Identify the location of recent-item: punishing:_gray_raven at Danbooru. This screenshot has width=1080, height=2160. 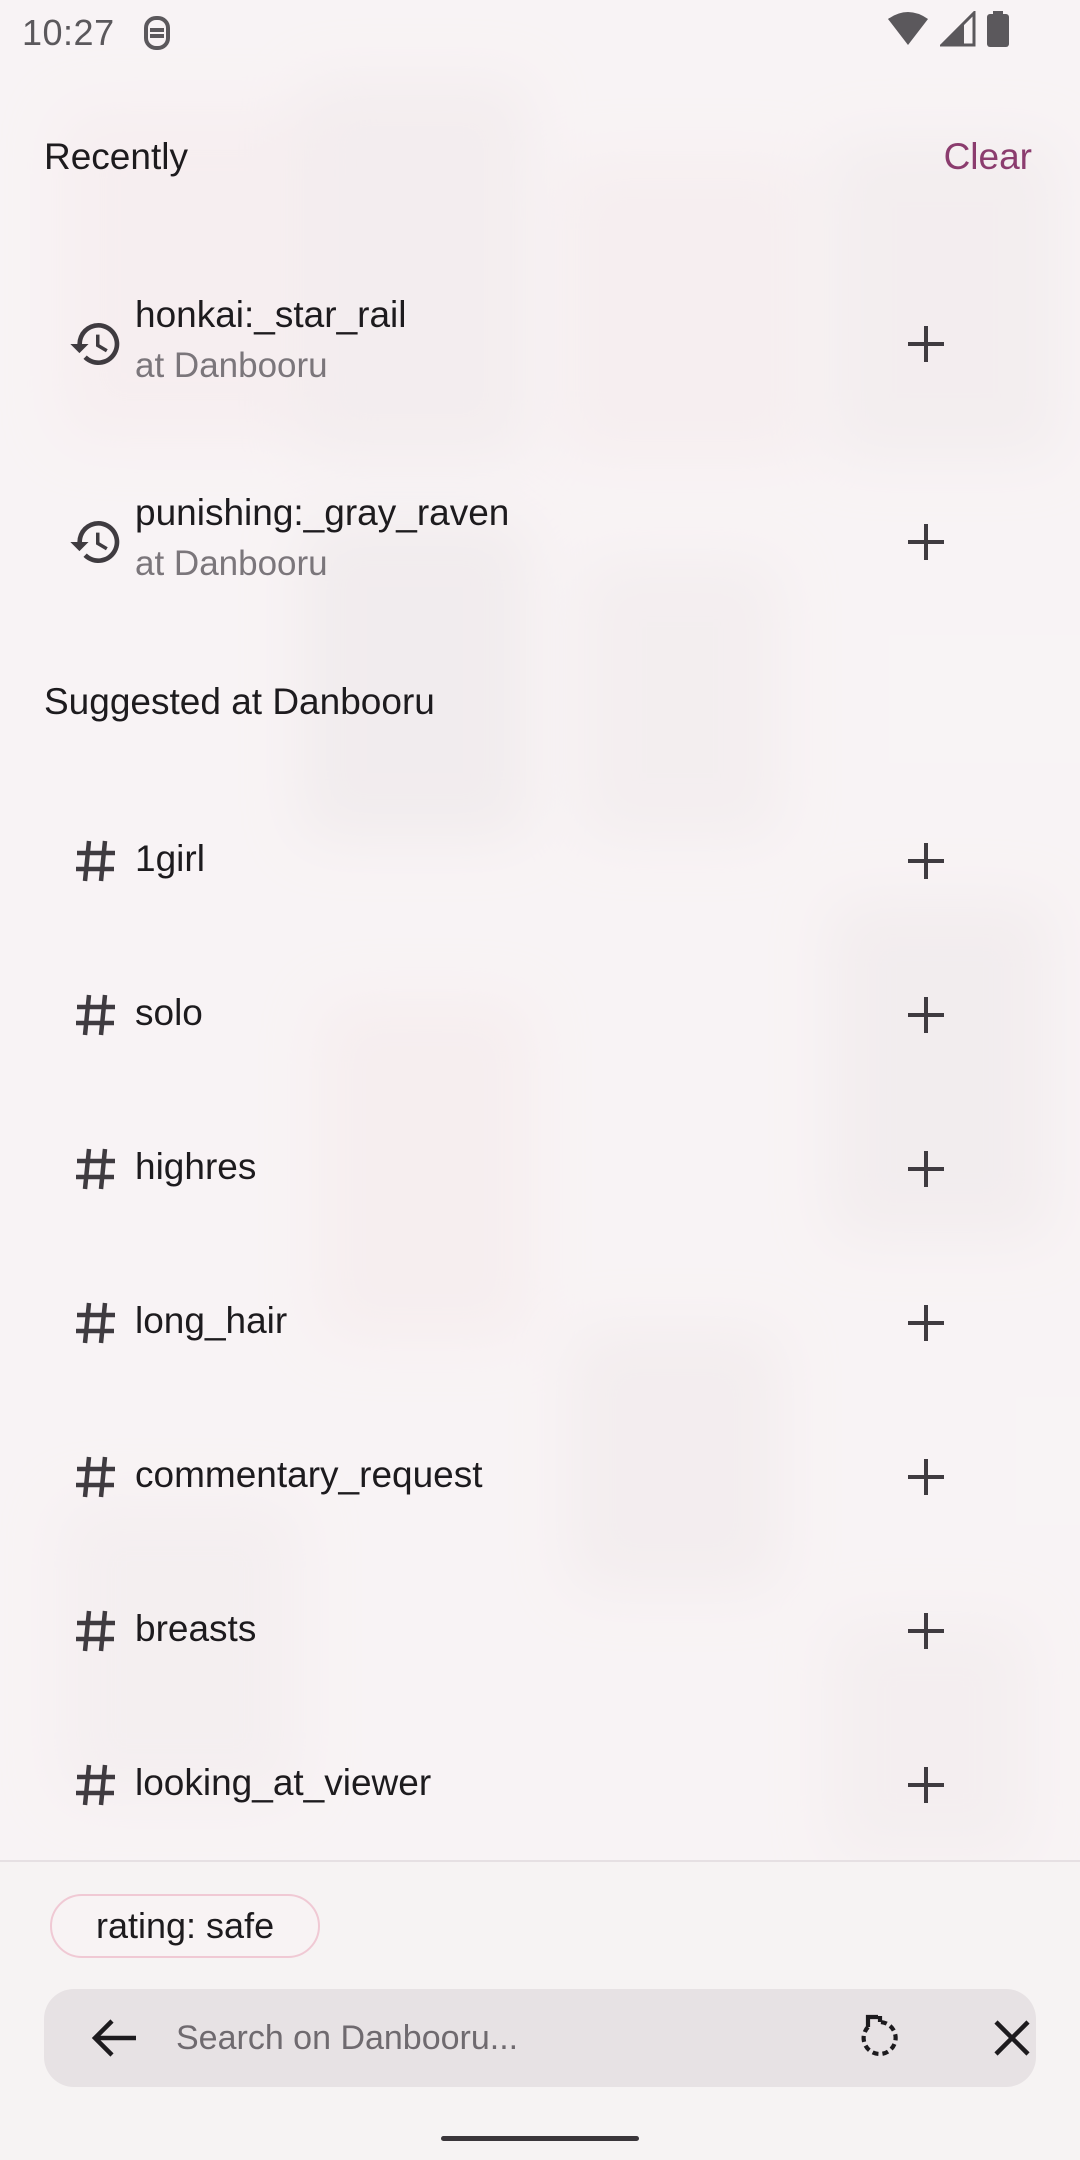
(540, 542).